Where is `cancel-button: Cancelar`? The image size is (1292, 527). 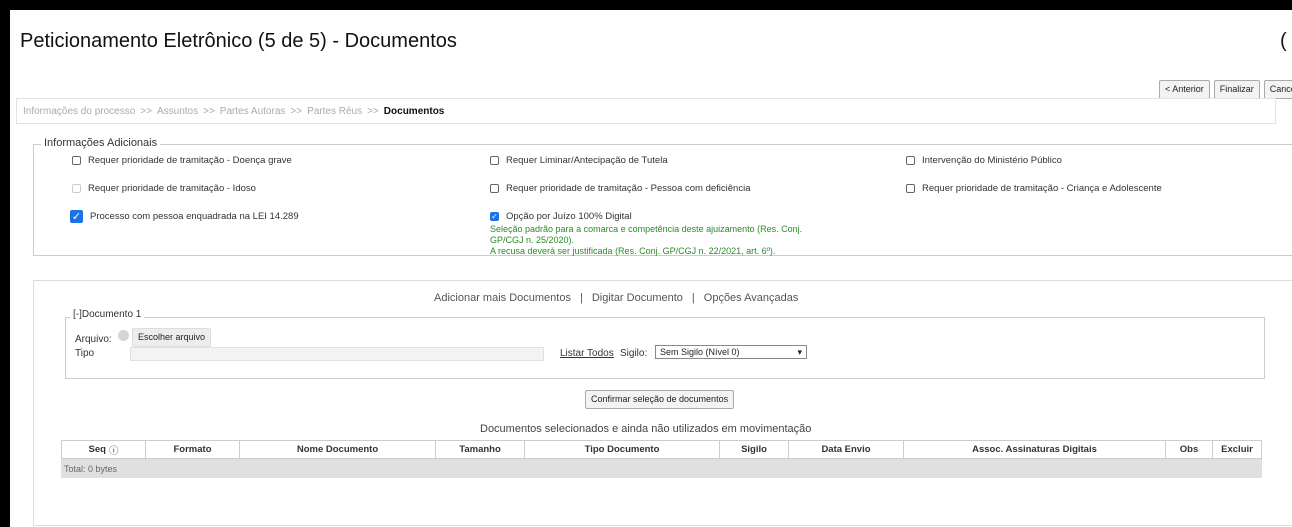 cancel-button: Cancelar is located at coordinates (1277, 89).